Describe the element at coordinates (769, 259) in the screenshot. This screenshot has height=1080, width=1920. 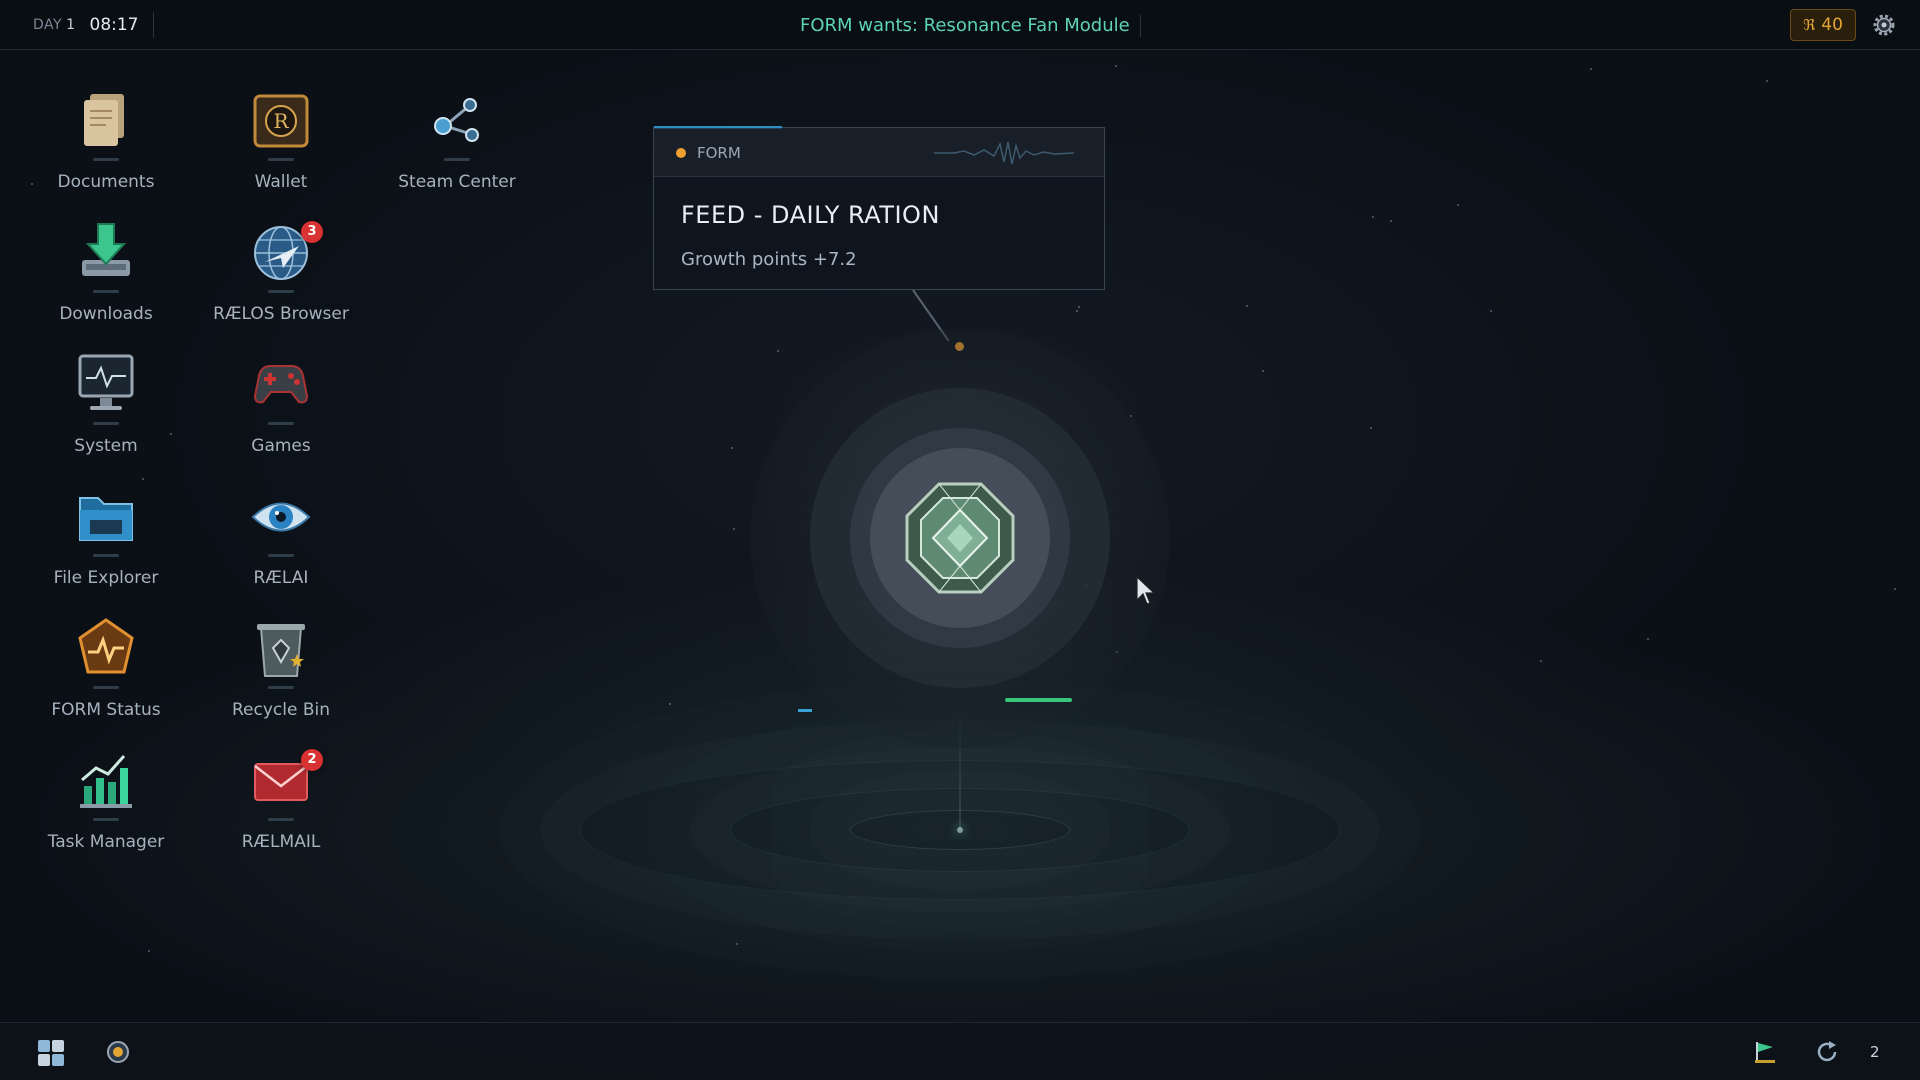
I see `popup-subtitle: Growth points +7.2` at that location.